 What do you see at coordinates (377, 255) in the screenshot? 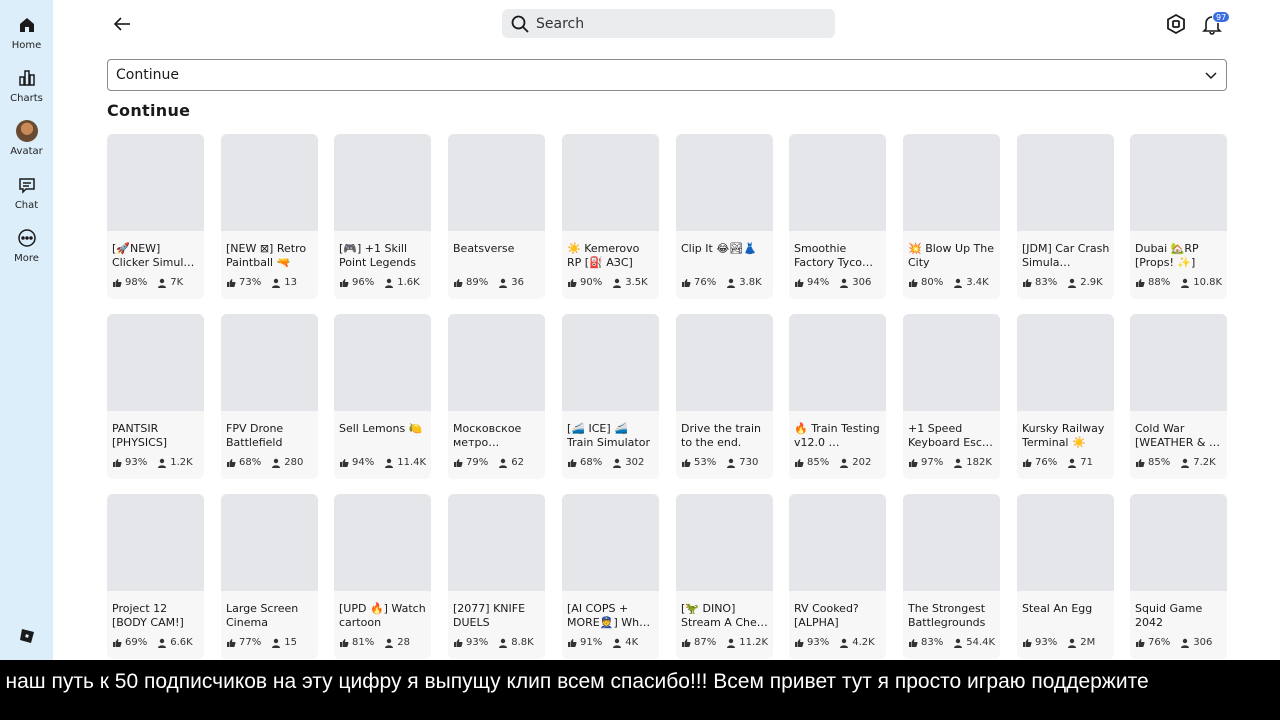
I see `game-title: [🎮] +1 Skill Point Legends` at bounding box center [377, 255].